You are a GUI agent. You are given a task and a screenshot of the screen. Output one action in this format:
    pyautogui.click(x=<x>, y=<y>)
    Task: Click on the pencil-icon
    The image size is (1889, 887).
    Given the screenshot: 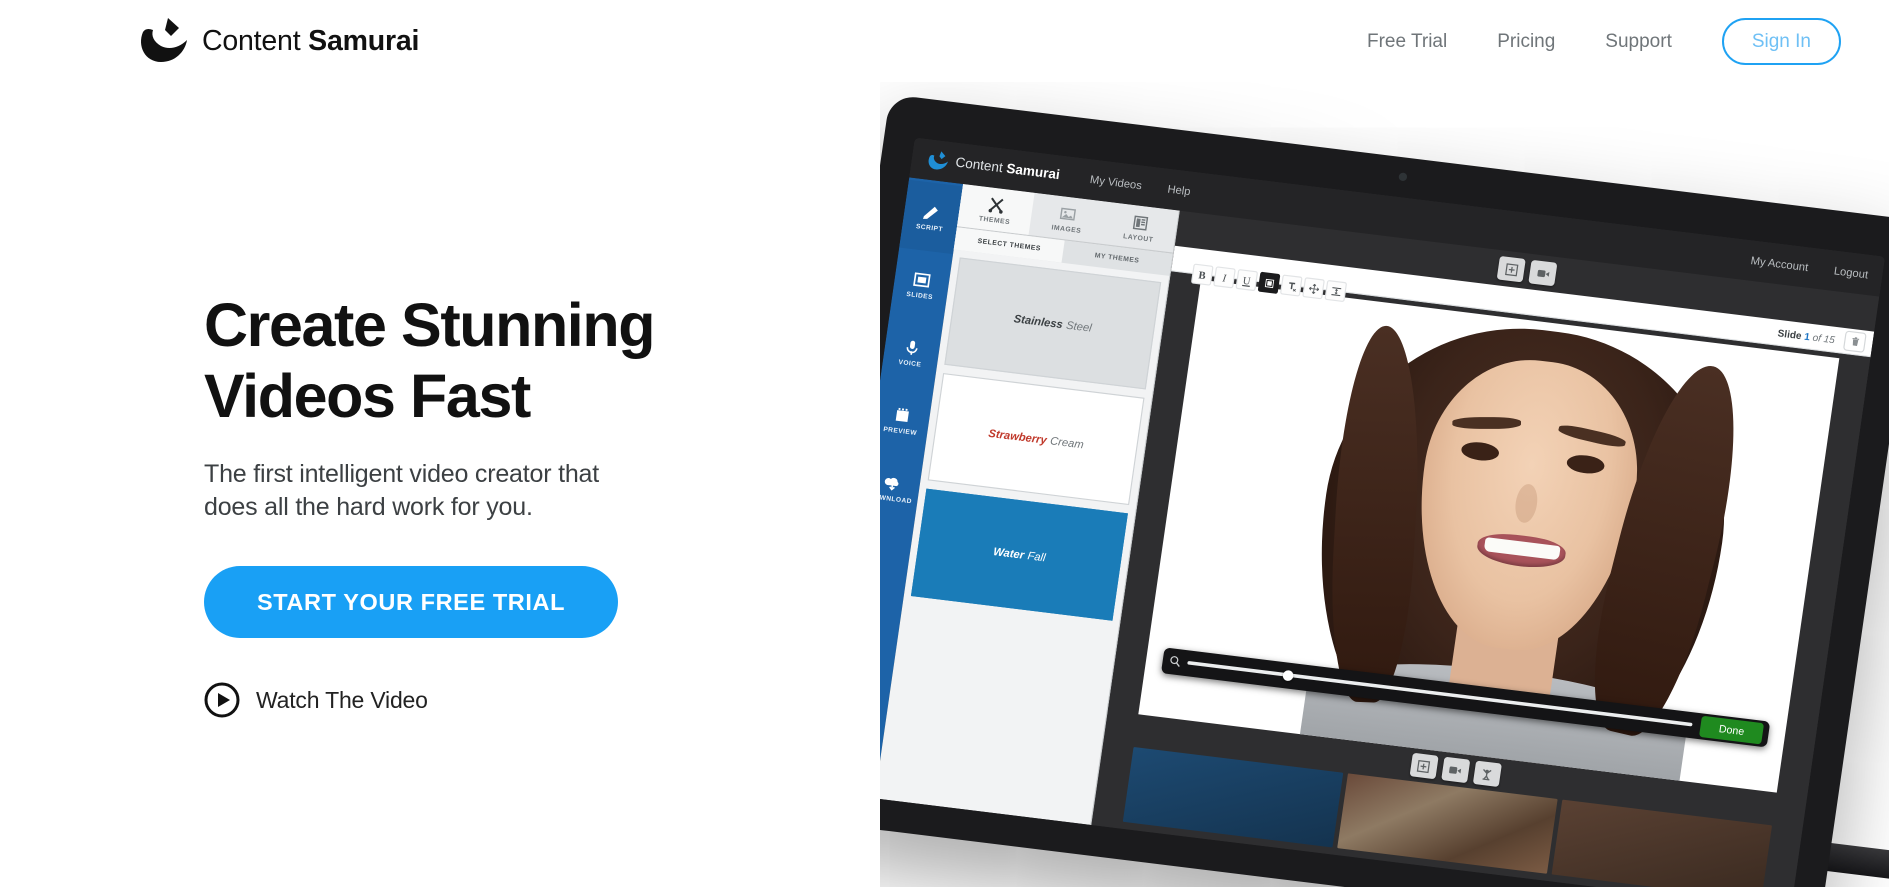 What is the action you would take?
    pyautogui.click(x=930, y=212)
    